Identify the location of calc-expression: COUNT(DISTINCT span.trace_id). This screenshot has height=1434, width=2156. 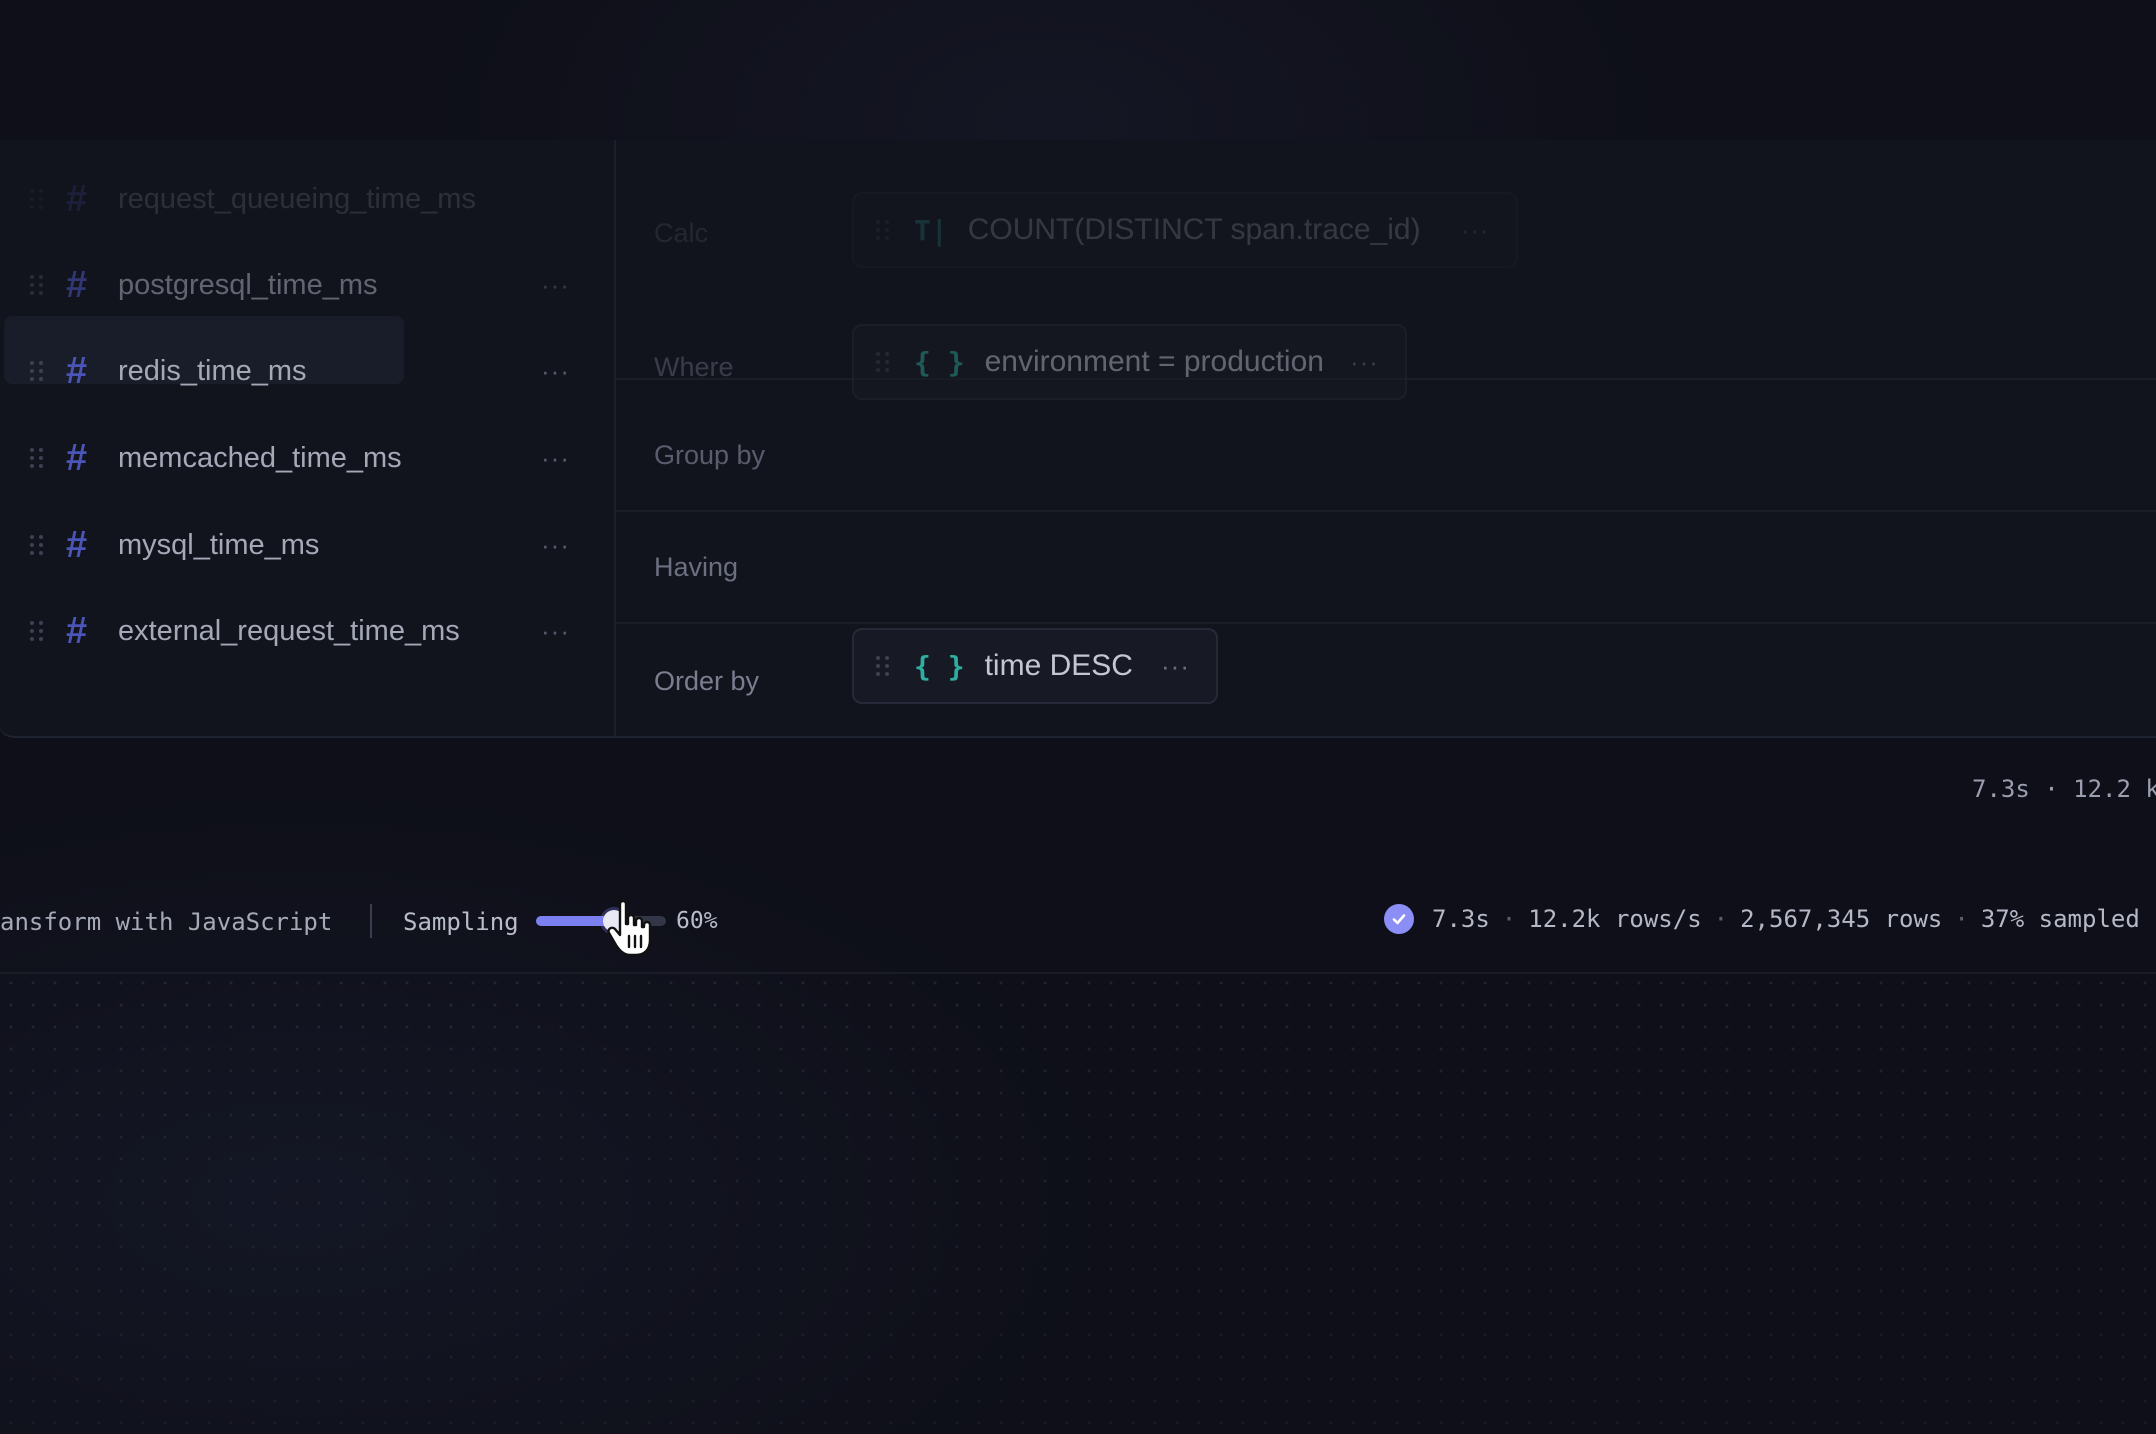
(1194, 229).